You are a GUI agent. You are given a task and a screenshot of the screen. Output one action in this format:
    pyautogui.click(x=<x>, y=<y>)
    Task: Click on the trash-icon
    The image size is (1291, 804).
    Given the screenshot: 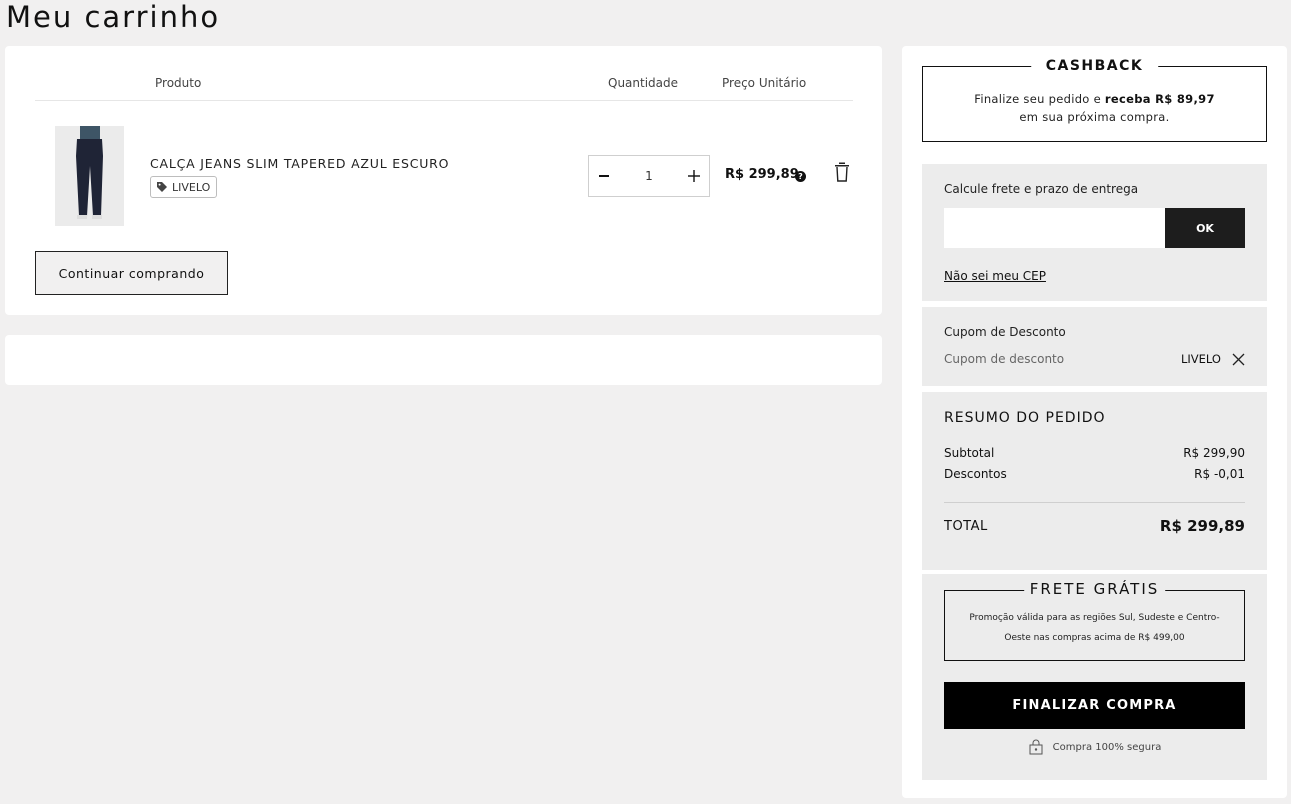 What is the action you would take?
    pyautogui.click(x=842, y=172)
    